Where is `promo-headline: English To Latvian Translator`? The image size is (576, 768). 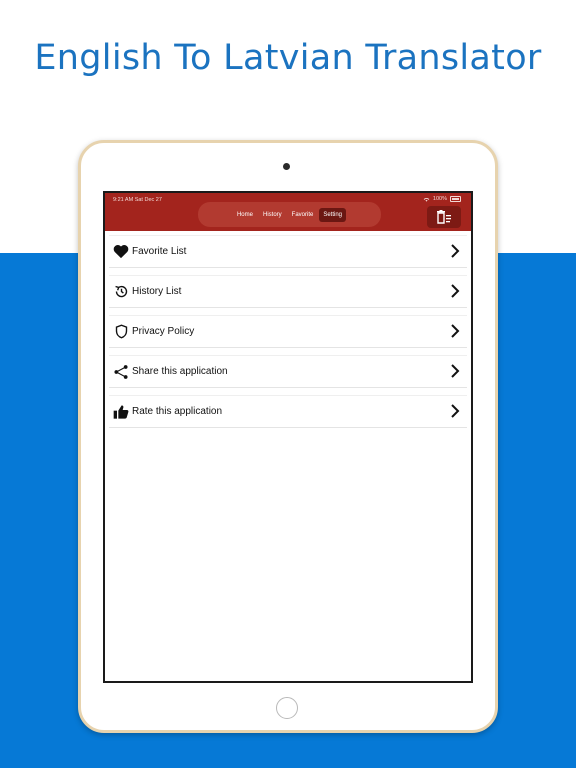 promo-headline: English To Latvian Translator is located at coordinates (288, 58).